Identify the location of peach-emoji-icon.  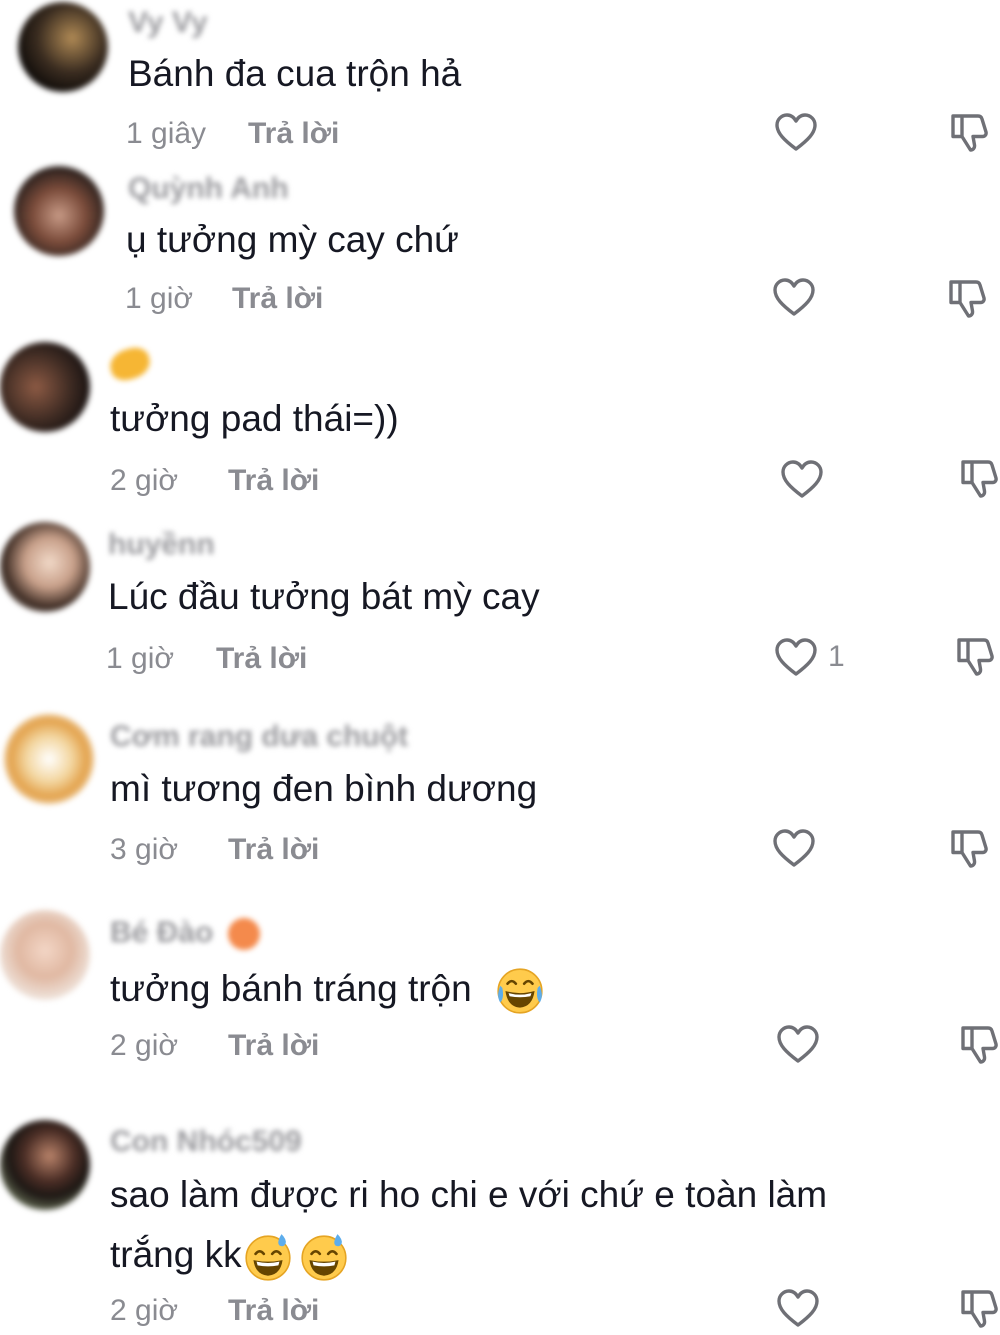
(243, 934).